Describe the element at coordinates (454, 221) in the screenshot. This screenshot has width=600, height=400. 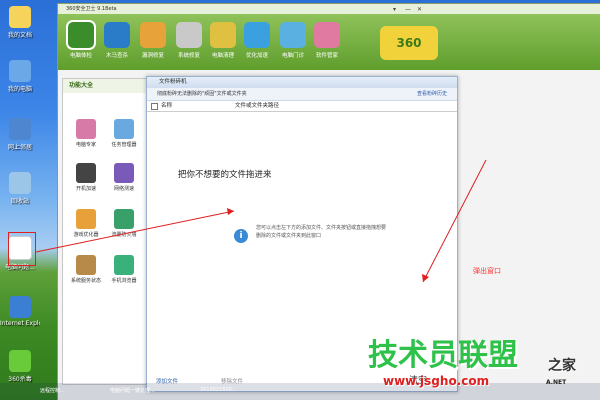
I see `popup-arrow` at that location.